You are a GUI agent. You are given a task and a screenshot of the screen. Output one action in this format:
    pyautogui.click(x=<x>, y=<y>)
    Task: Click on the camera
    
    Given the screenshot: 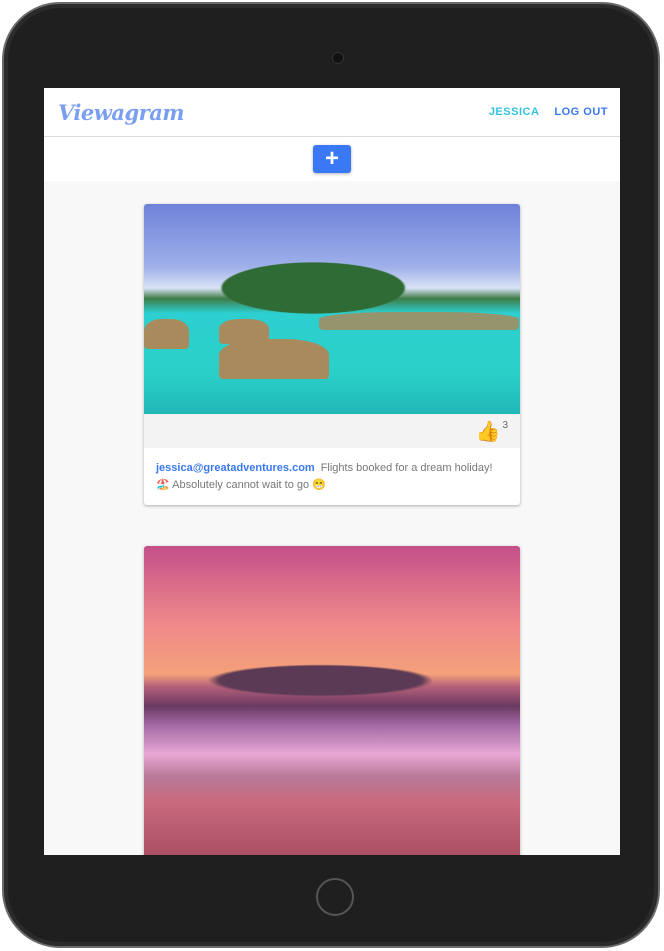 What is the action you would take?
    pyautogui.click(x=338, y=58)
    